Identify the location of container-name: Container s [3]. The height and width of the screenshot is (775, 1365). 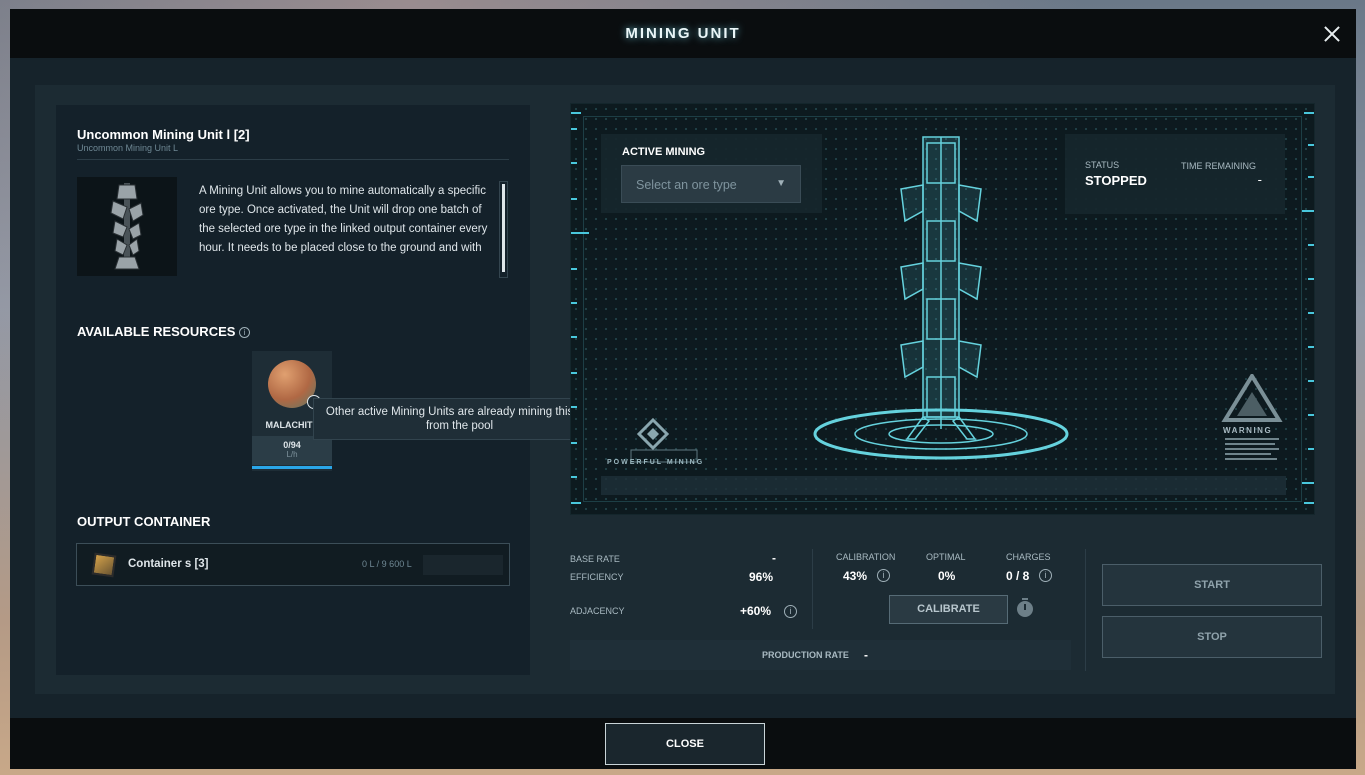
(168, 564).